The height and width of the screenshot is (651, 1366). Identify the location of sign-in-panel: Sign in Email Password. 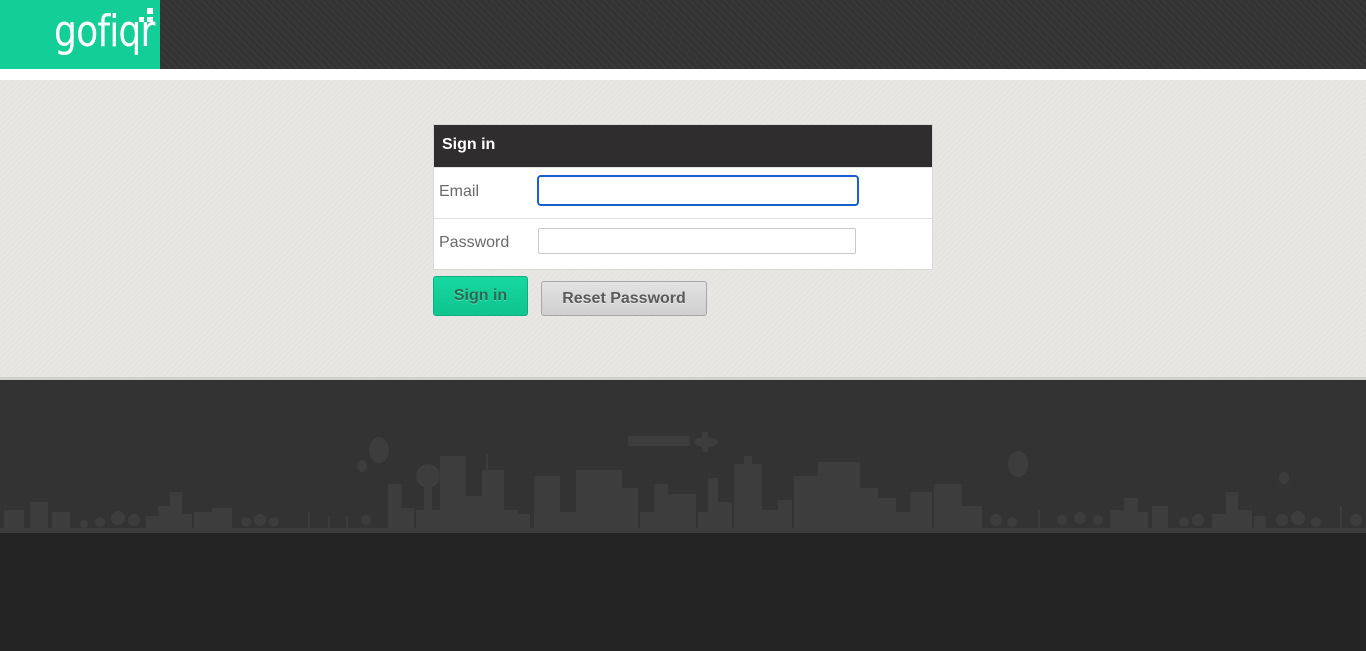
(683, 197).